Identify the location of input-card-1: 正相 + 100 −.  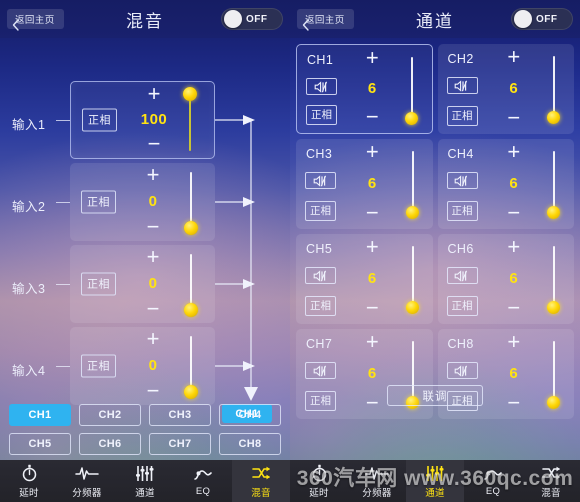
(142, 120).